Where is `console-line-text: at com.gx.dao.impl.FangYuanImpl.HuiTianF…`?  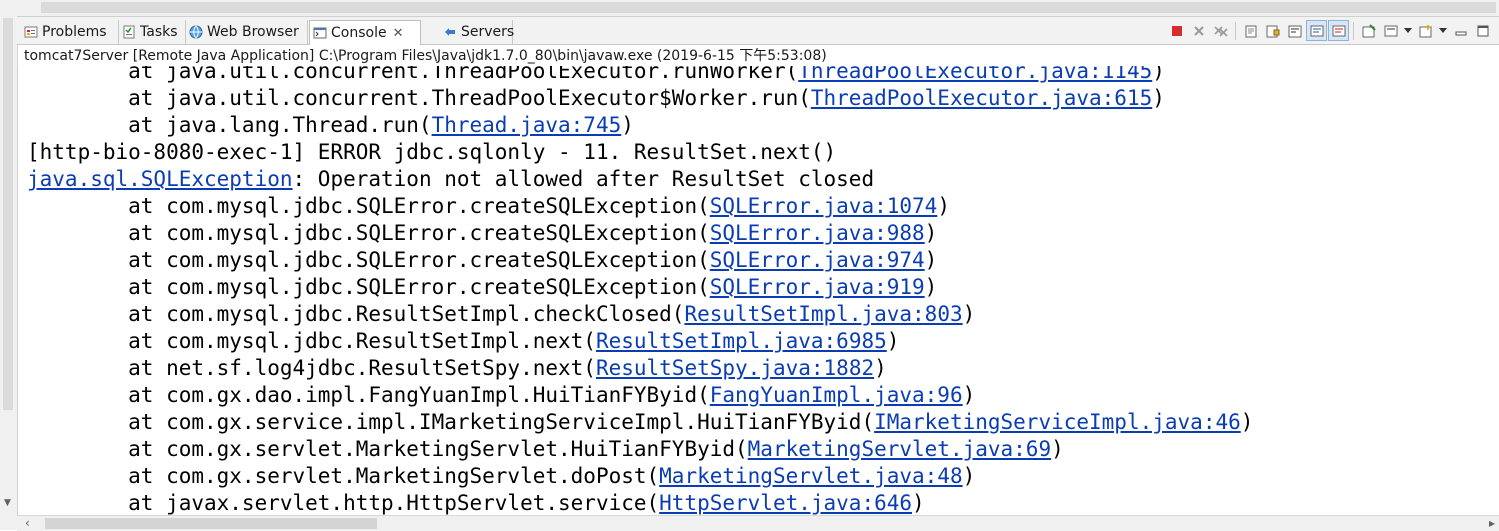 console-line-text: at com.gx.dao.impl.FangYuanImpl.HuiTianF… is located at coordinates (368, 395).